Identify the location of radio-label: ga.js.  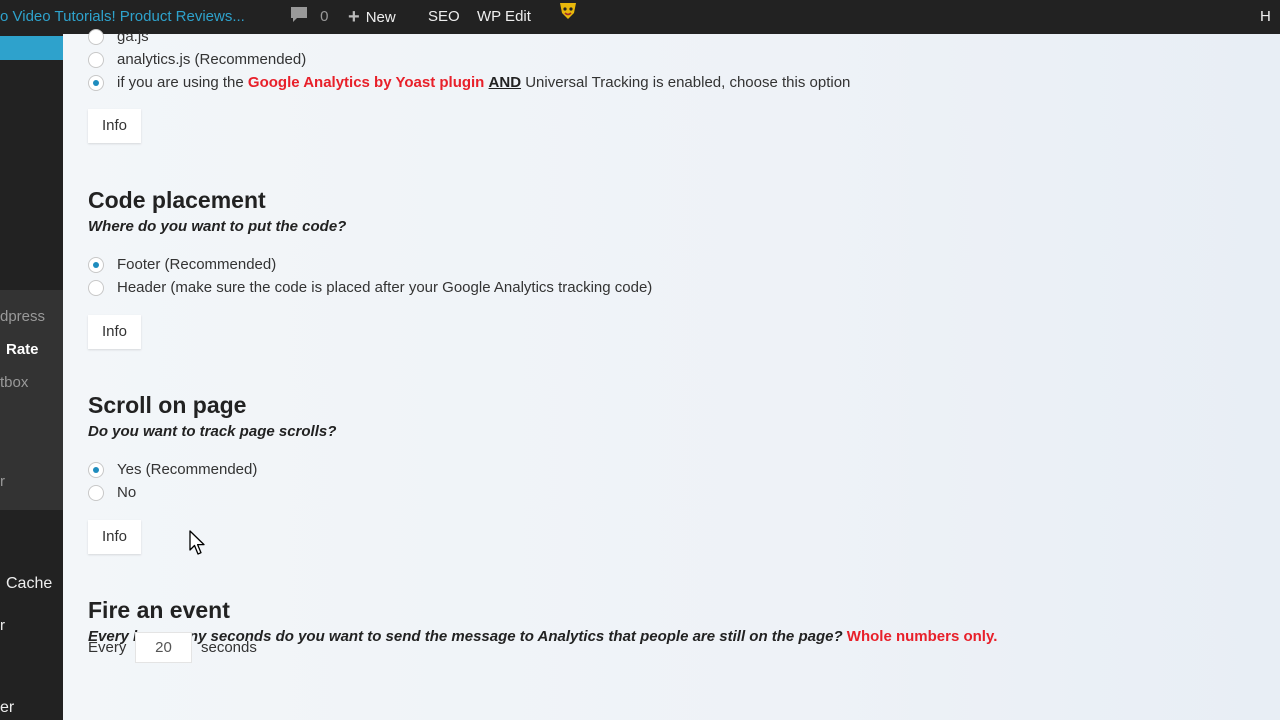
(133, 36).